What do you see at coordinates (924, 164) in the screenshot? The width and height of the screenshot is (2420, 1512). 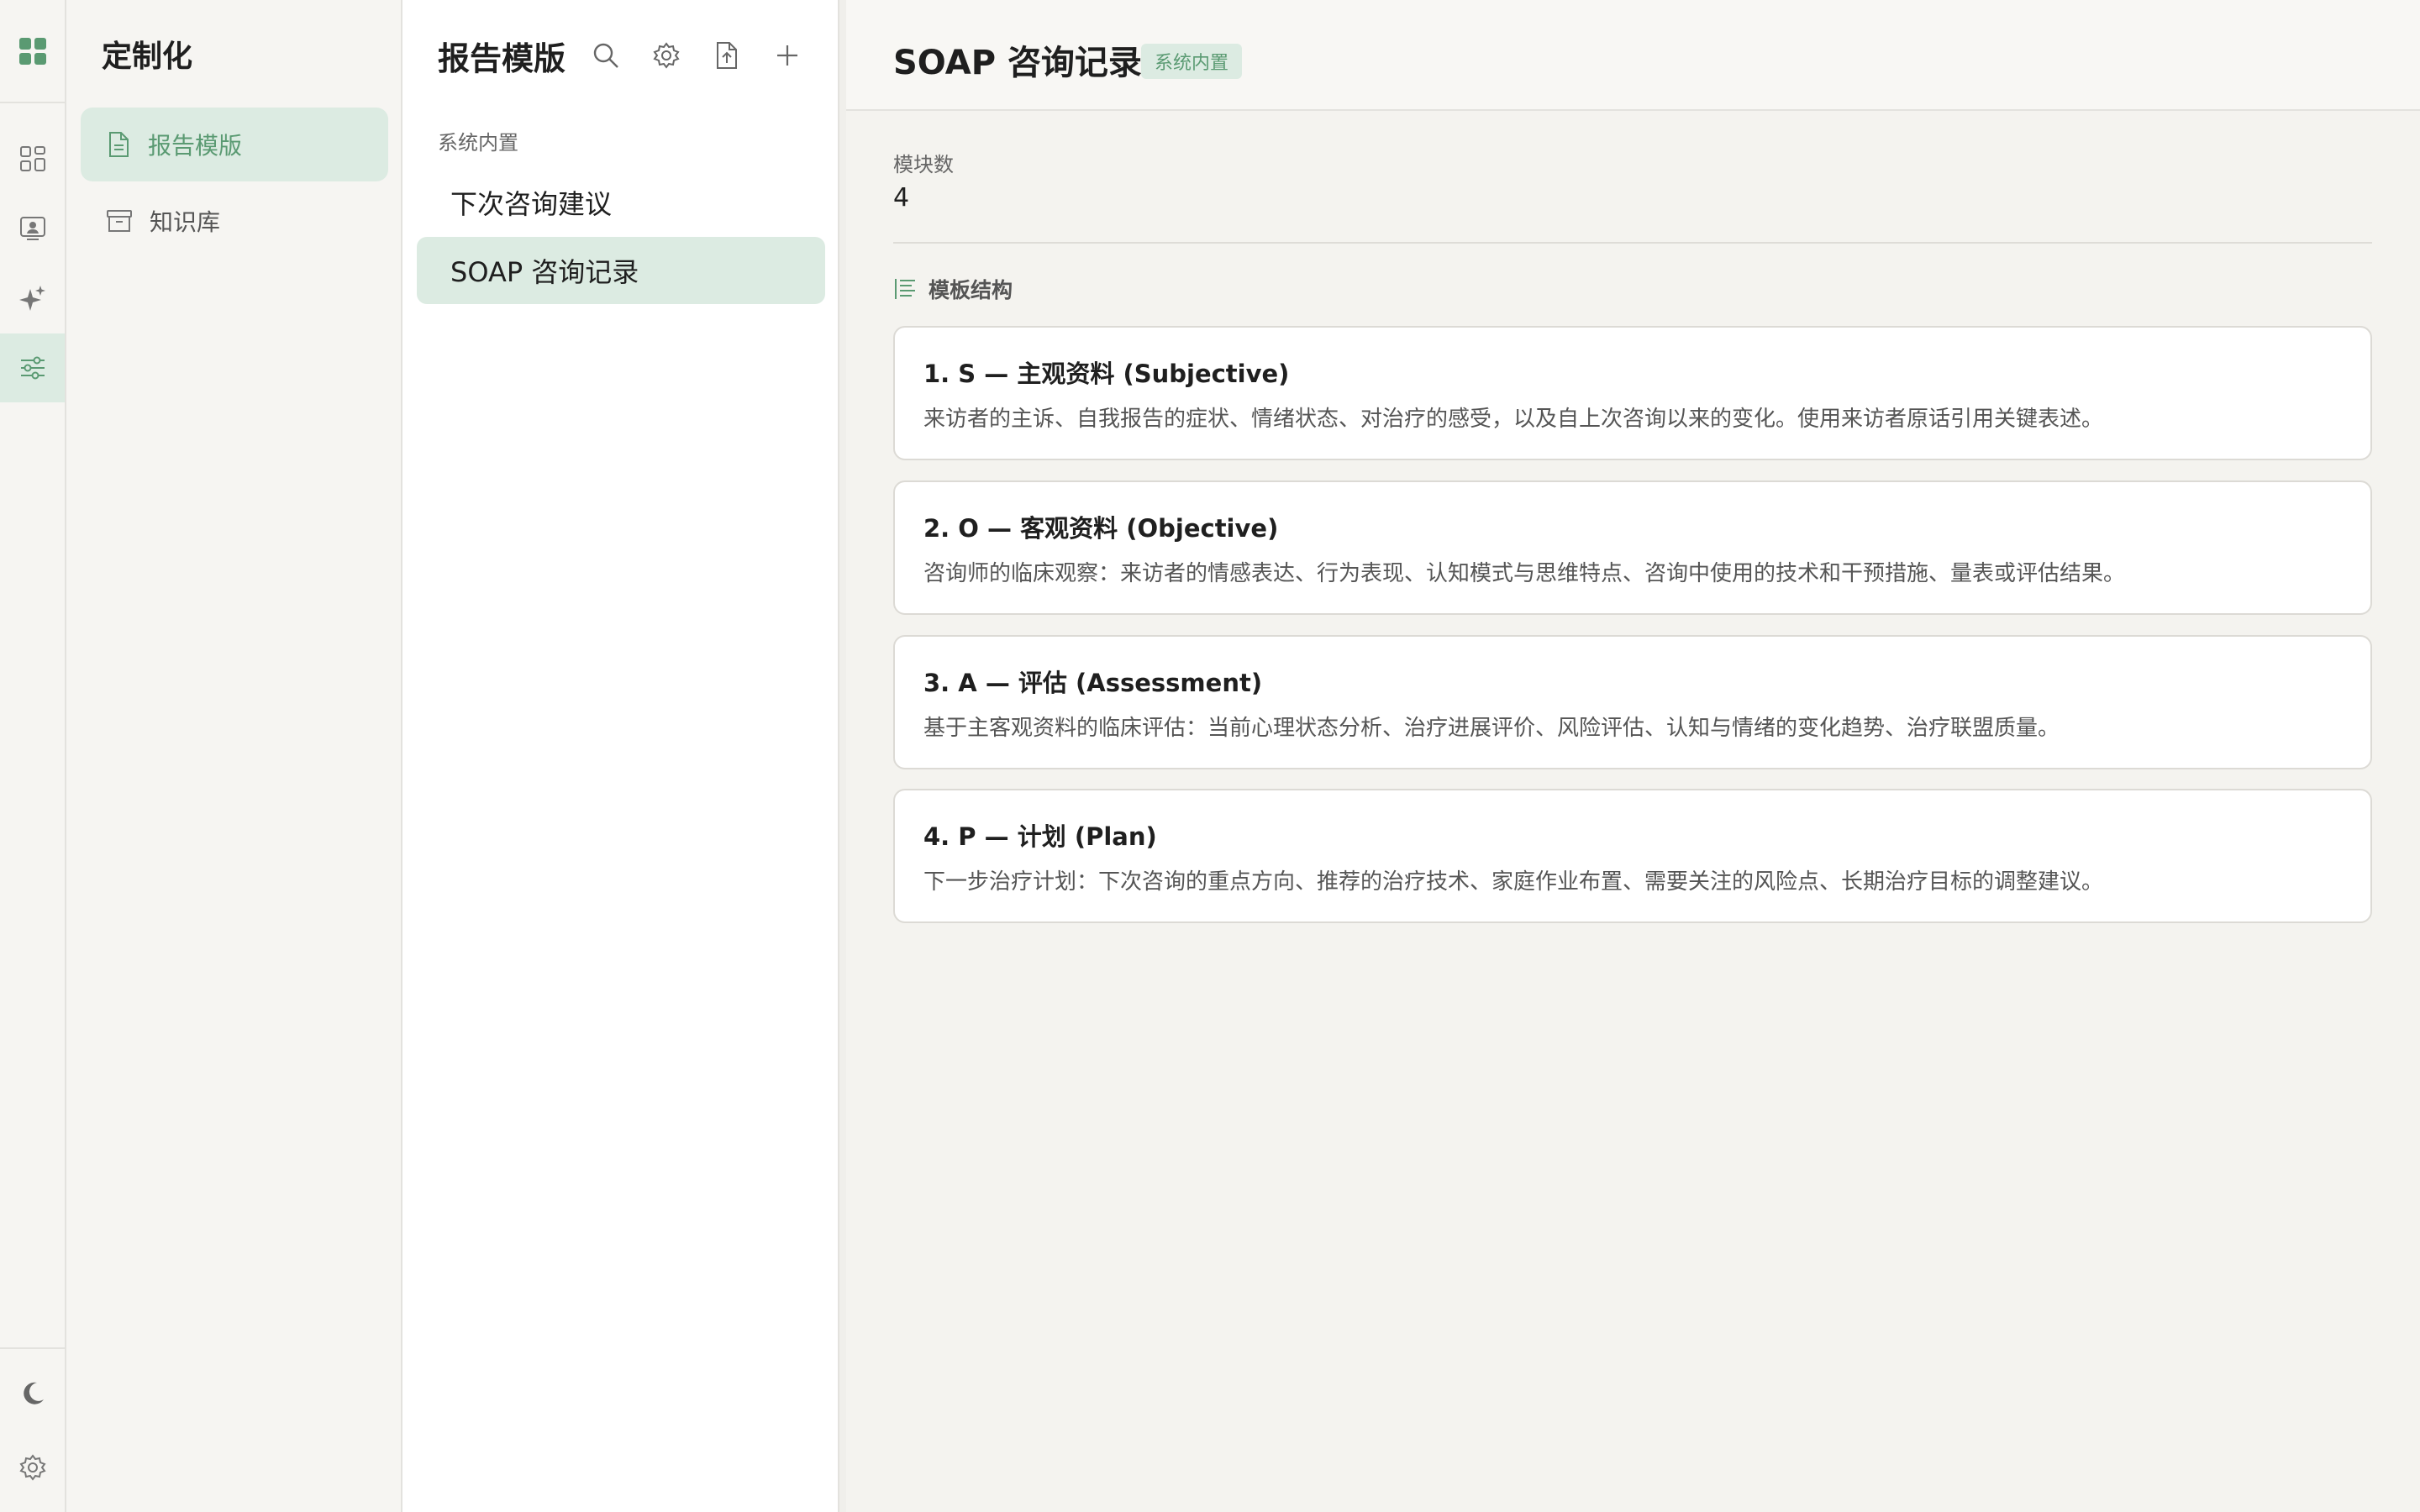 I see `module-count-label: 模块数` at bounding box center [924, 164].